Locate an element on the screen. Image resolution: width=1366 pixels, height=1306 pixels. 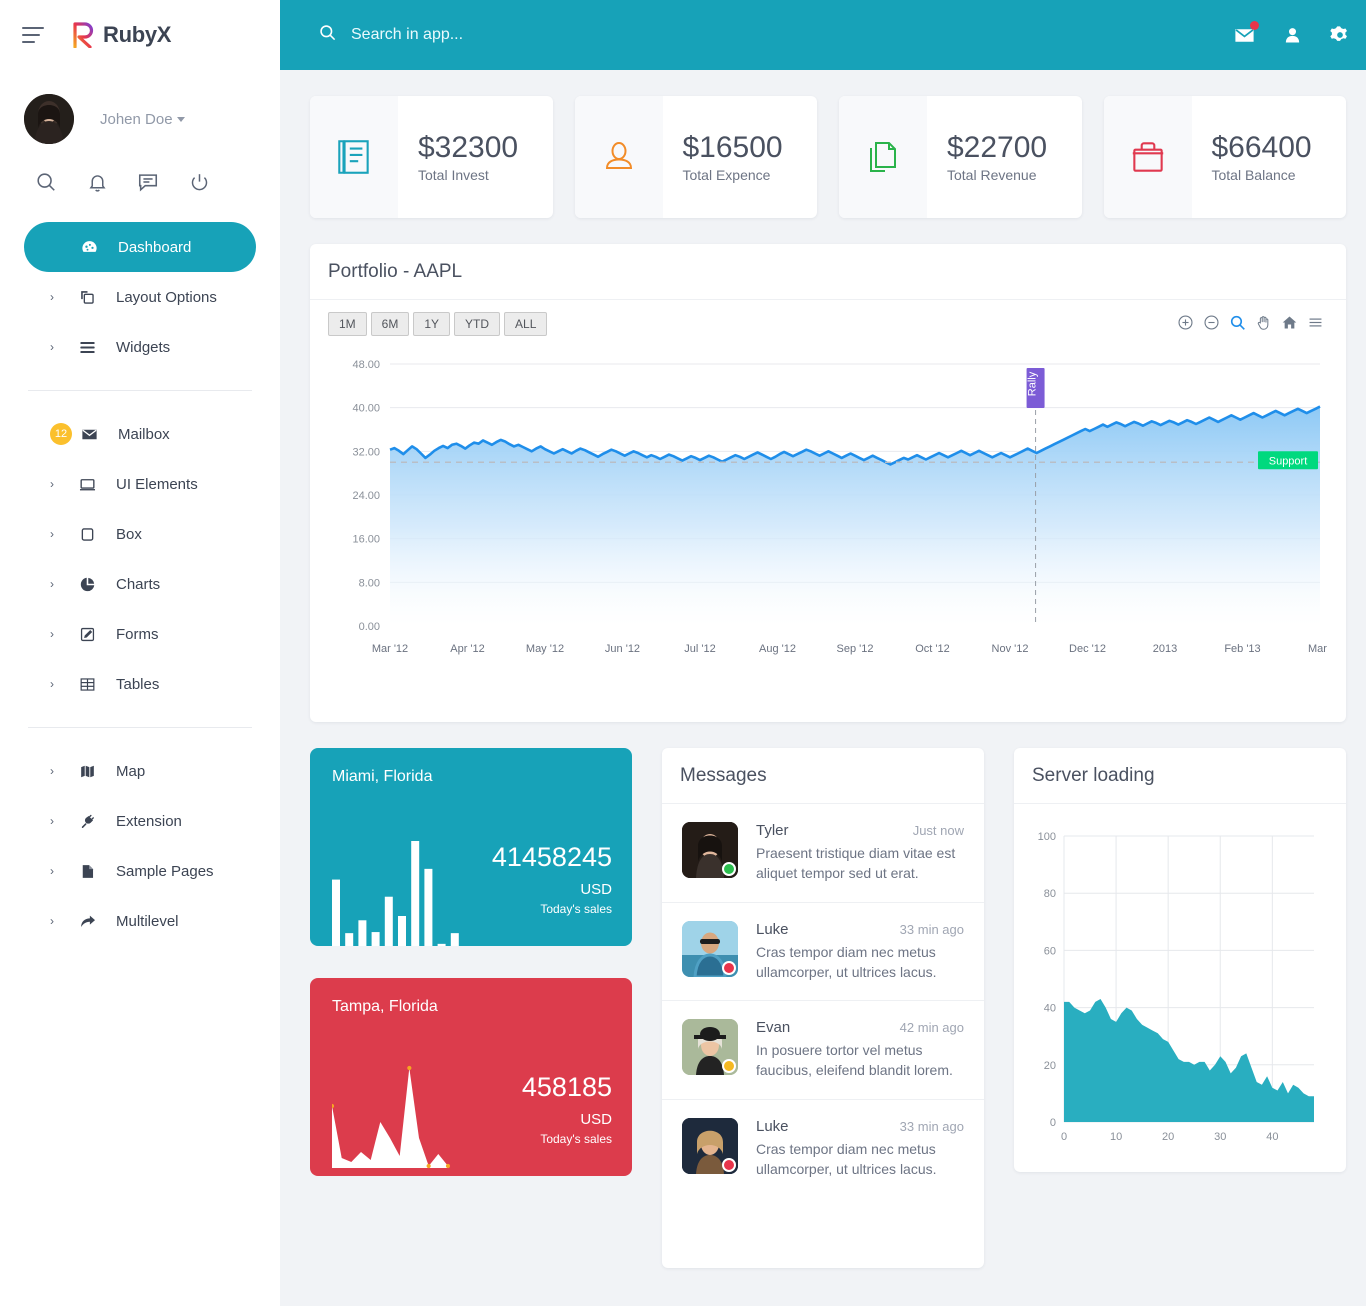
svg-text: 80 is located at coordinates (1050, 894).